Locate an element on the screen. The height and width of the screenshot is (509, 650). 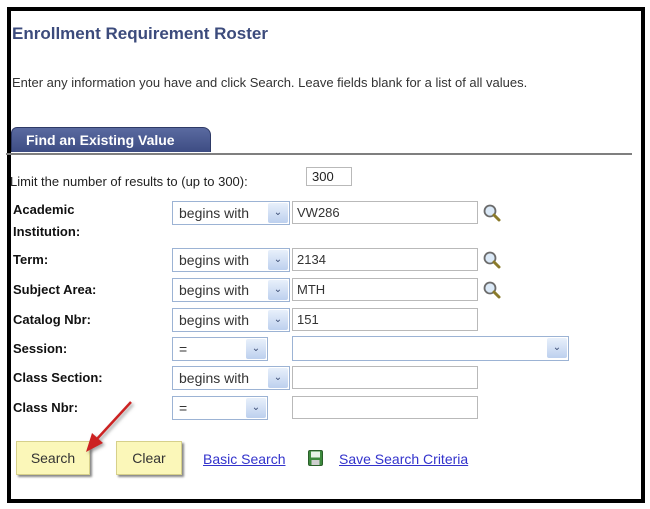
class-nbr-operator-select: = ⌄ is located at coordinates (220, 408).